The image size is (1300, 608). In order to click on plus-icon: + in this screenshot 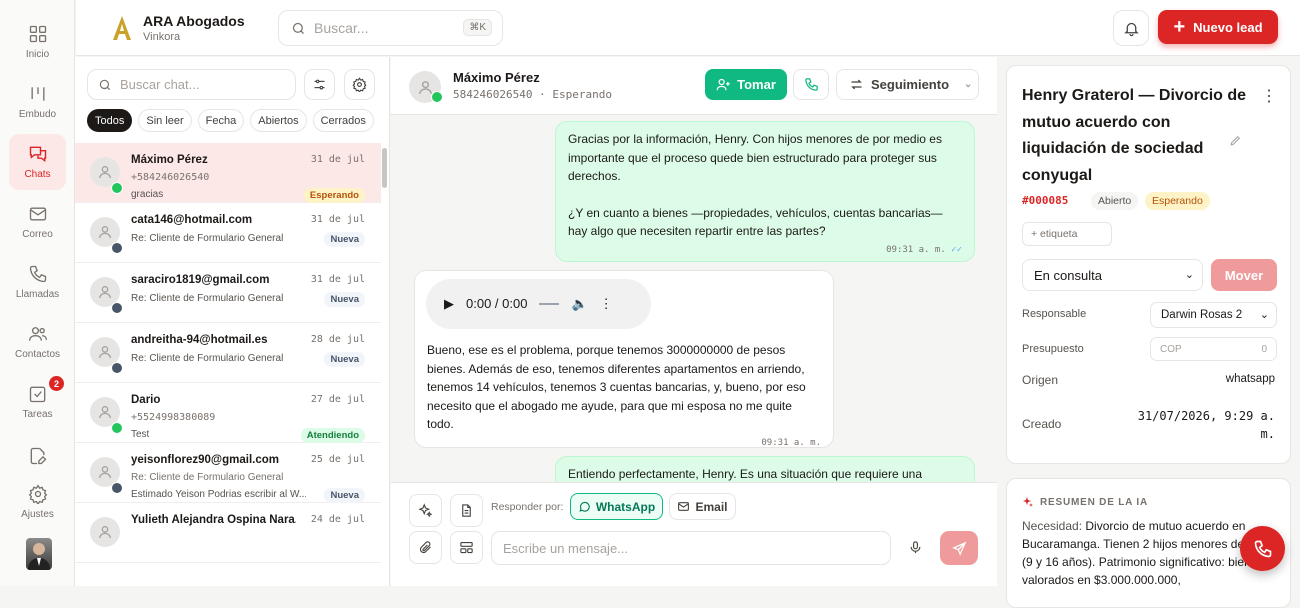, I will do `click(1179, 27)`.